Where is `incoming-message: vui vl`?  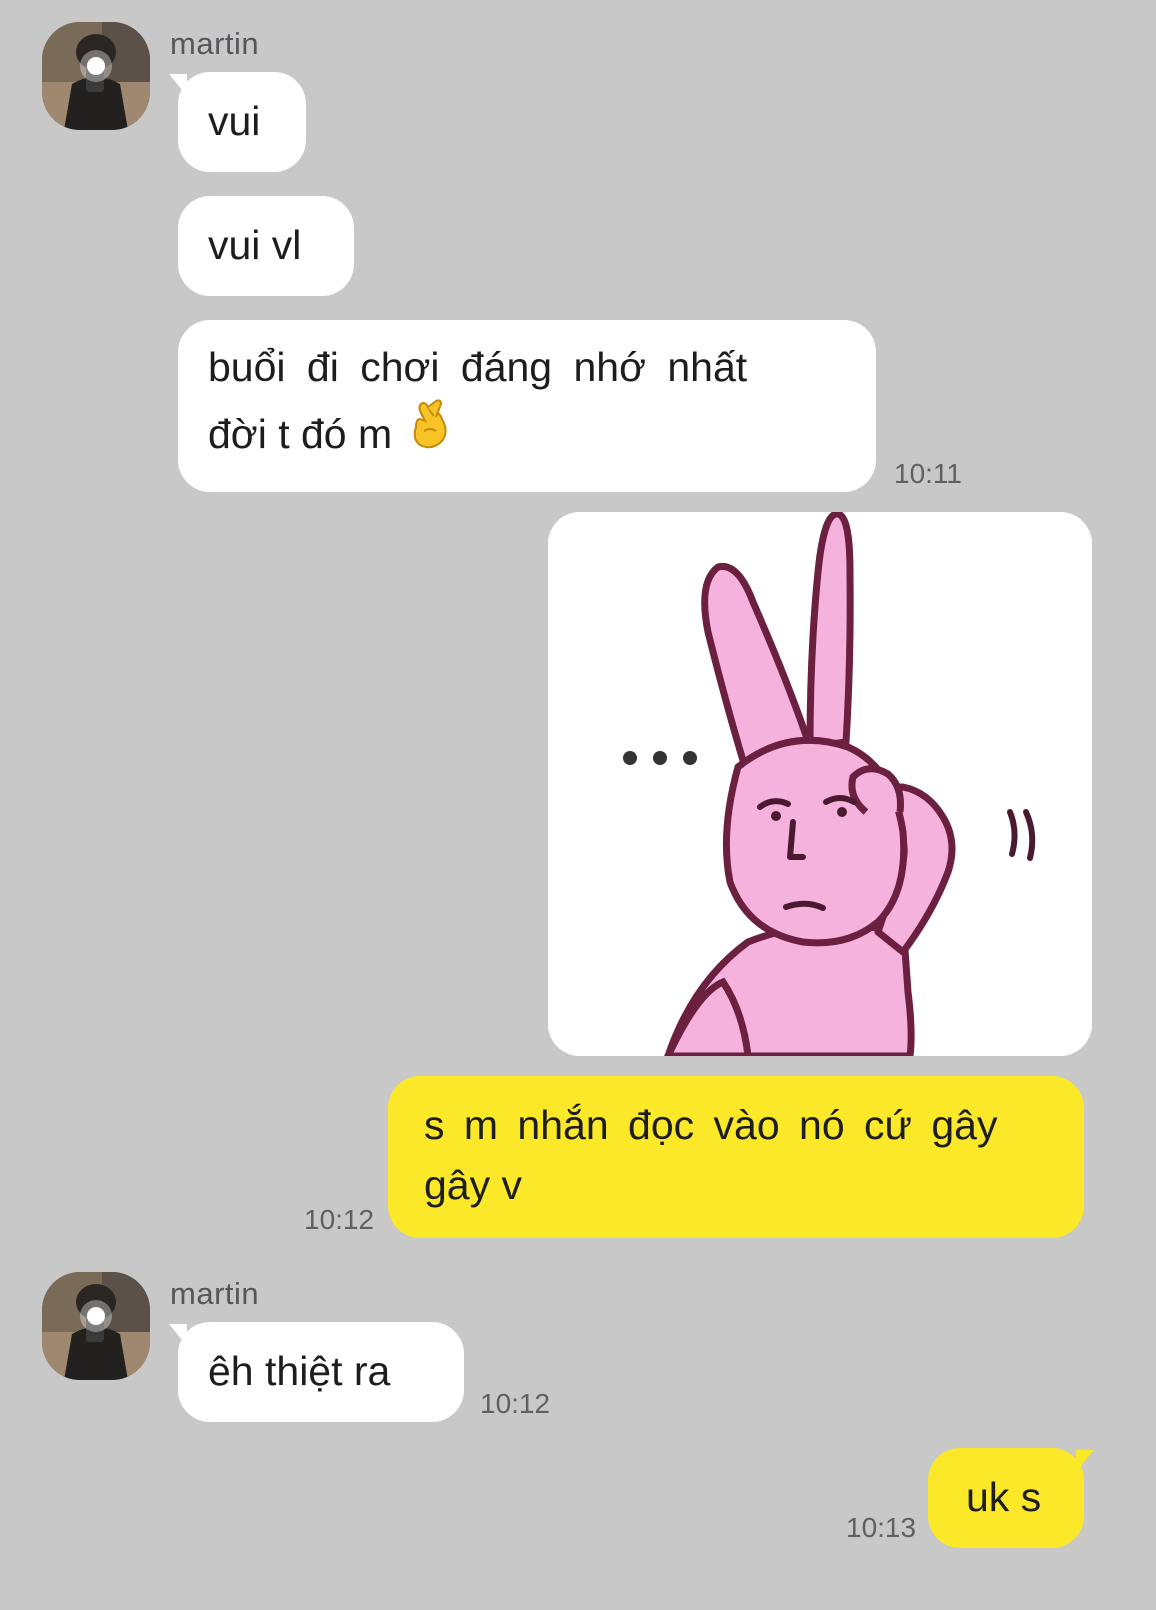
incoming-message: vui vl is located at coordinates (266, 246).